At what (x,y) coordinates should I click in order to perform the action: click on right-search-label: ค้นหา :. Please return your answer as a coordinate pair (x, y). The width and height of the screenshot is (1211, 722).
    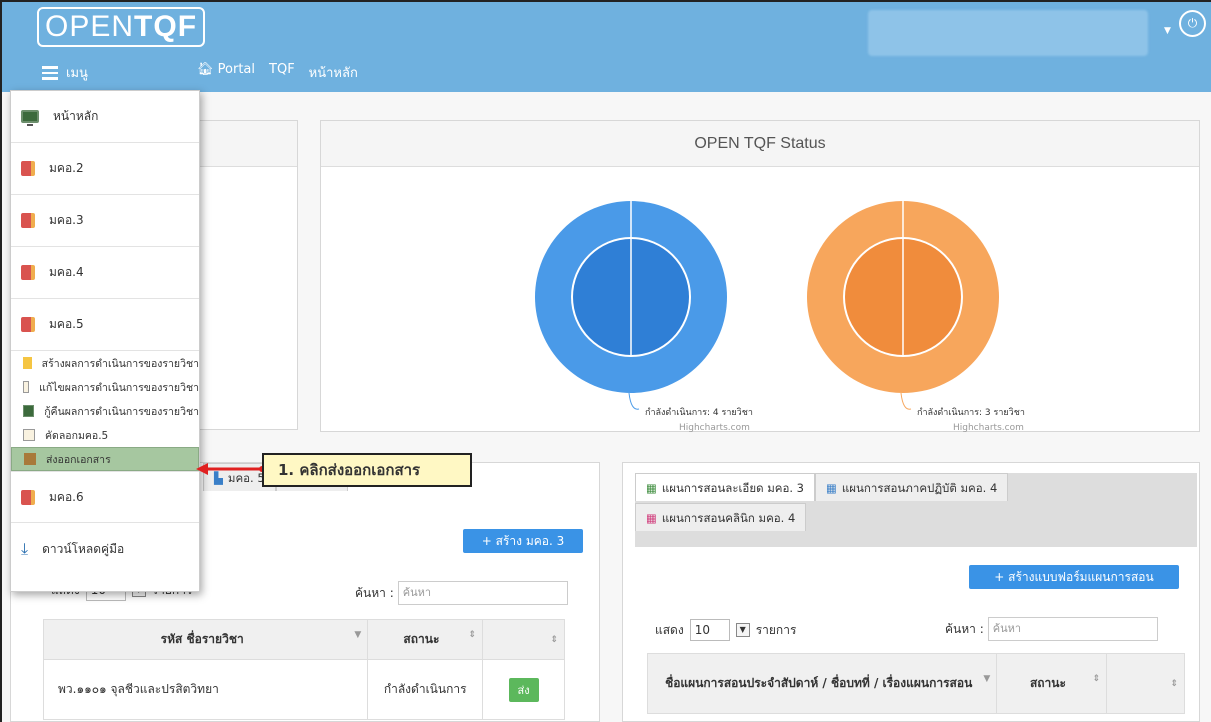
    Looking at the image, I should click on (964, 628).